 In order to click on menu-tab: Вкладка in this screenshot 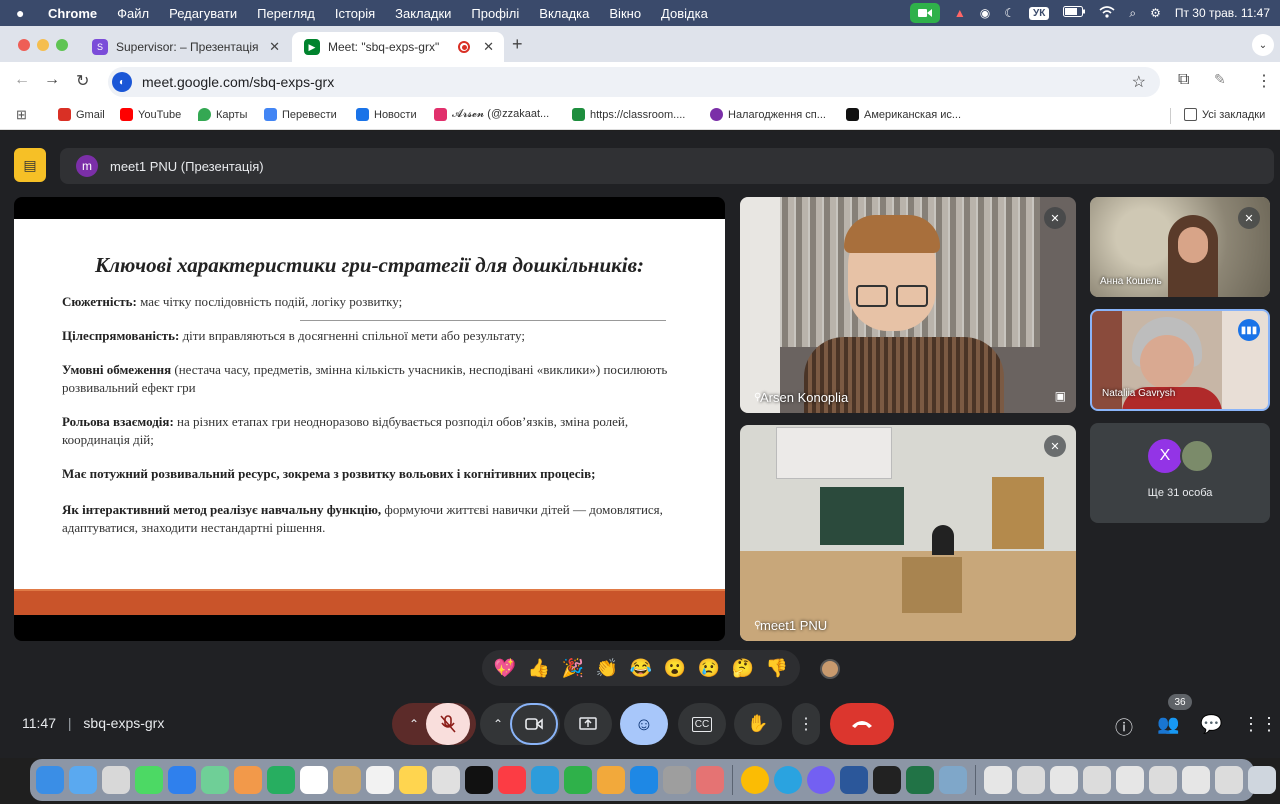, I will do `click(564, 13)`.